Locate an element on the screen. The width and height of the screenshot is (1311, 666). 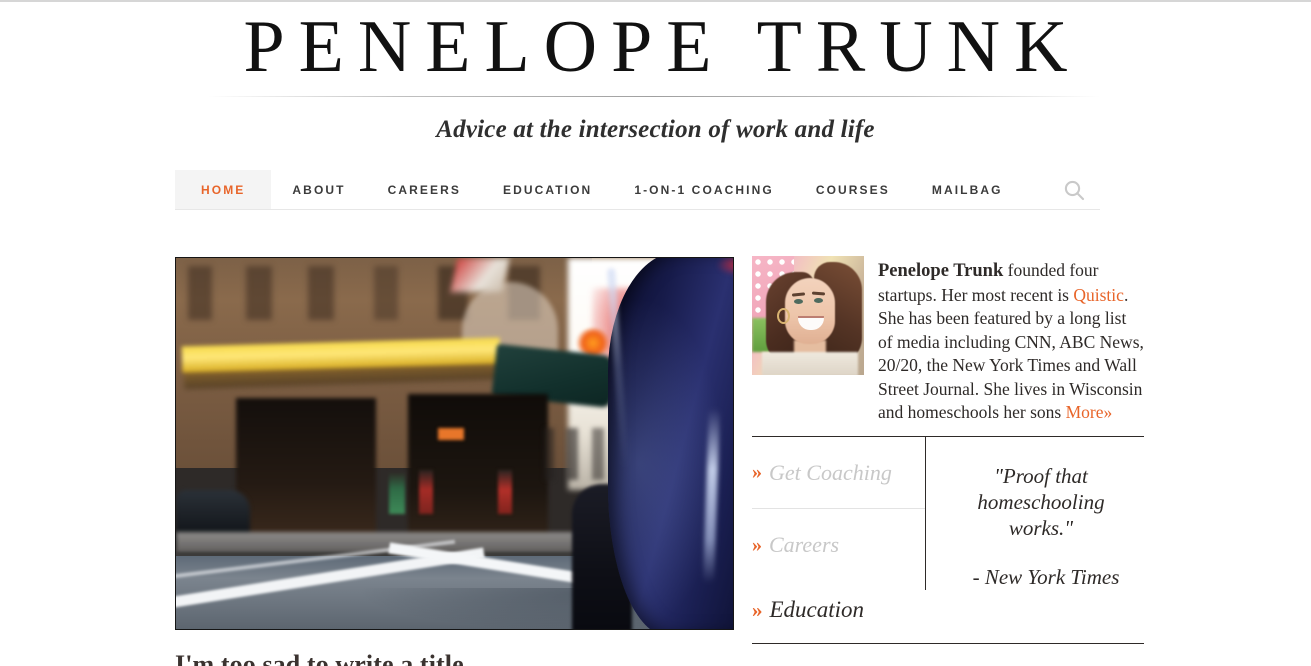
sidebar-item-get-coaching: » Get Coaching is located at coordinates (838, 473).